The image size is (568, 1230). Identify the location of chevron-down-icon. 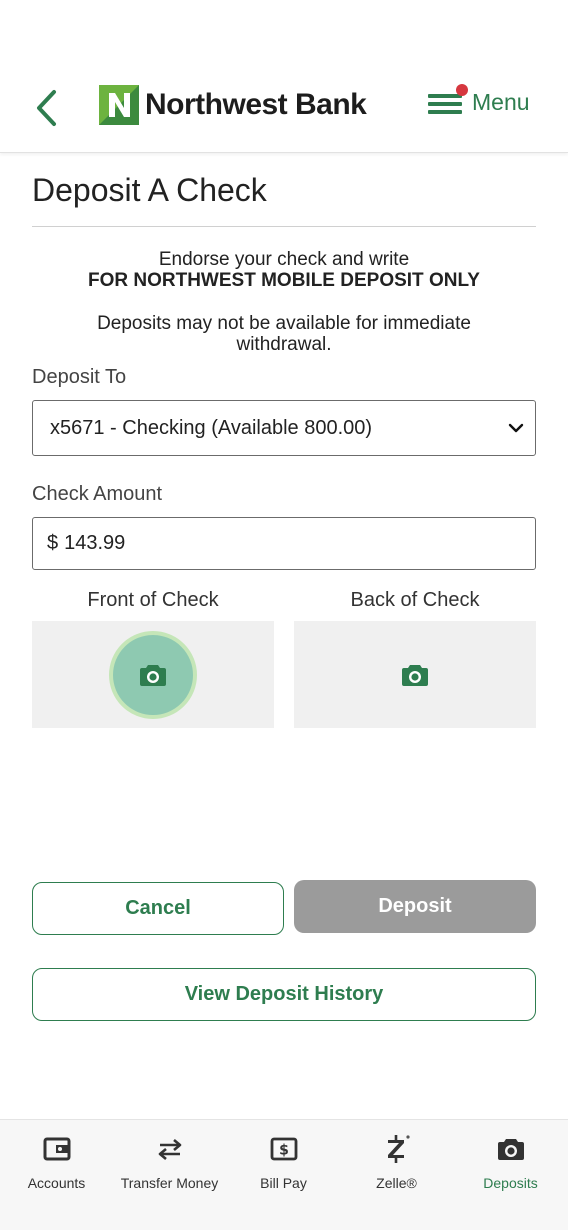
(516, 428).